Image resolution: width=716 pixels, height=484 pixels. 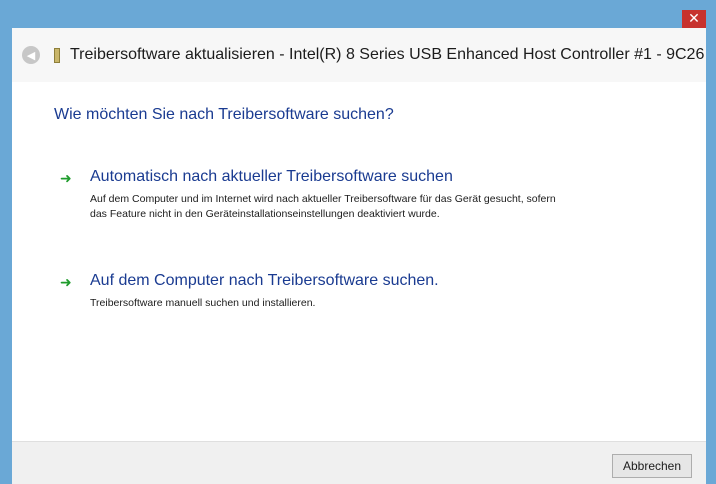 What do you see at coordinates (57, 55) in the screenshot?
I see `usb-device-icon` at bounding box center [57, 55].